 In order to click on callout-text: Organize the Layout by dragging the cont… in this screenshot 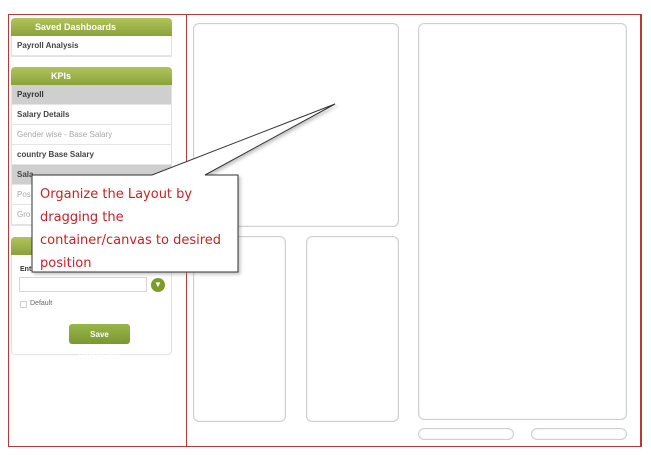, I will do `click(131, 229)`.